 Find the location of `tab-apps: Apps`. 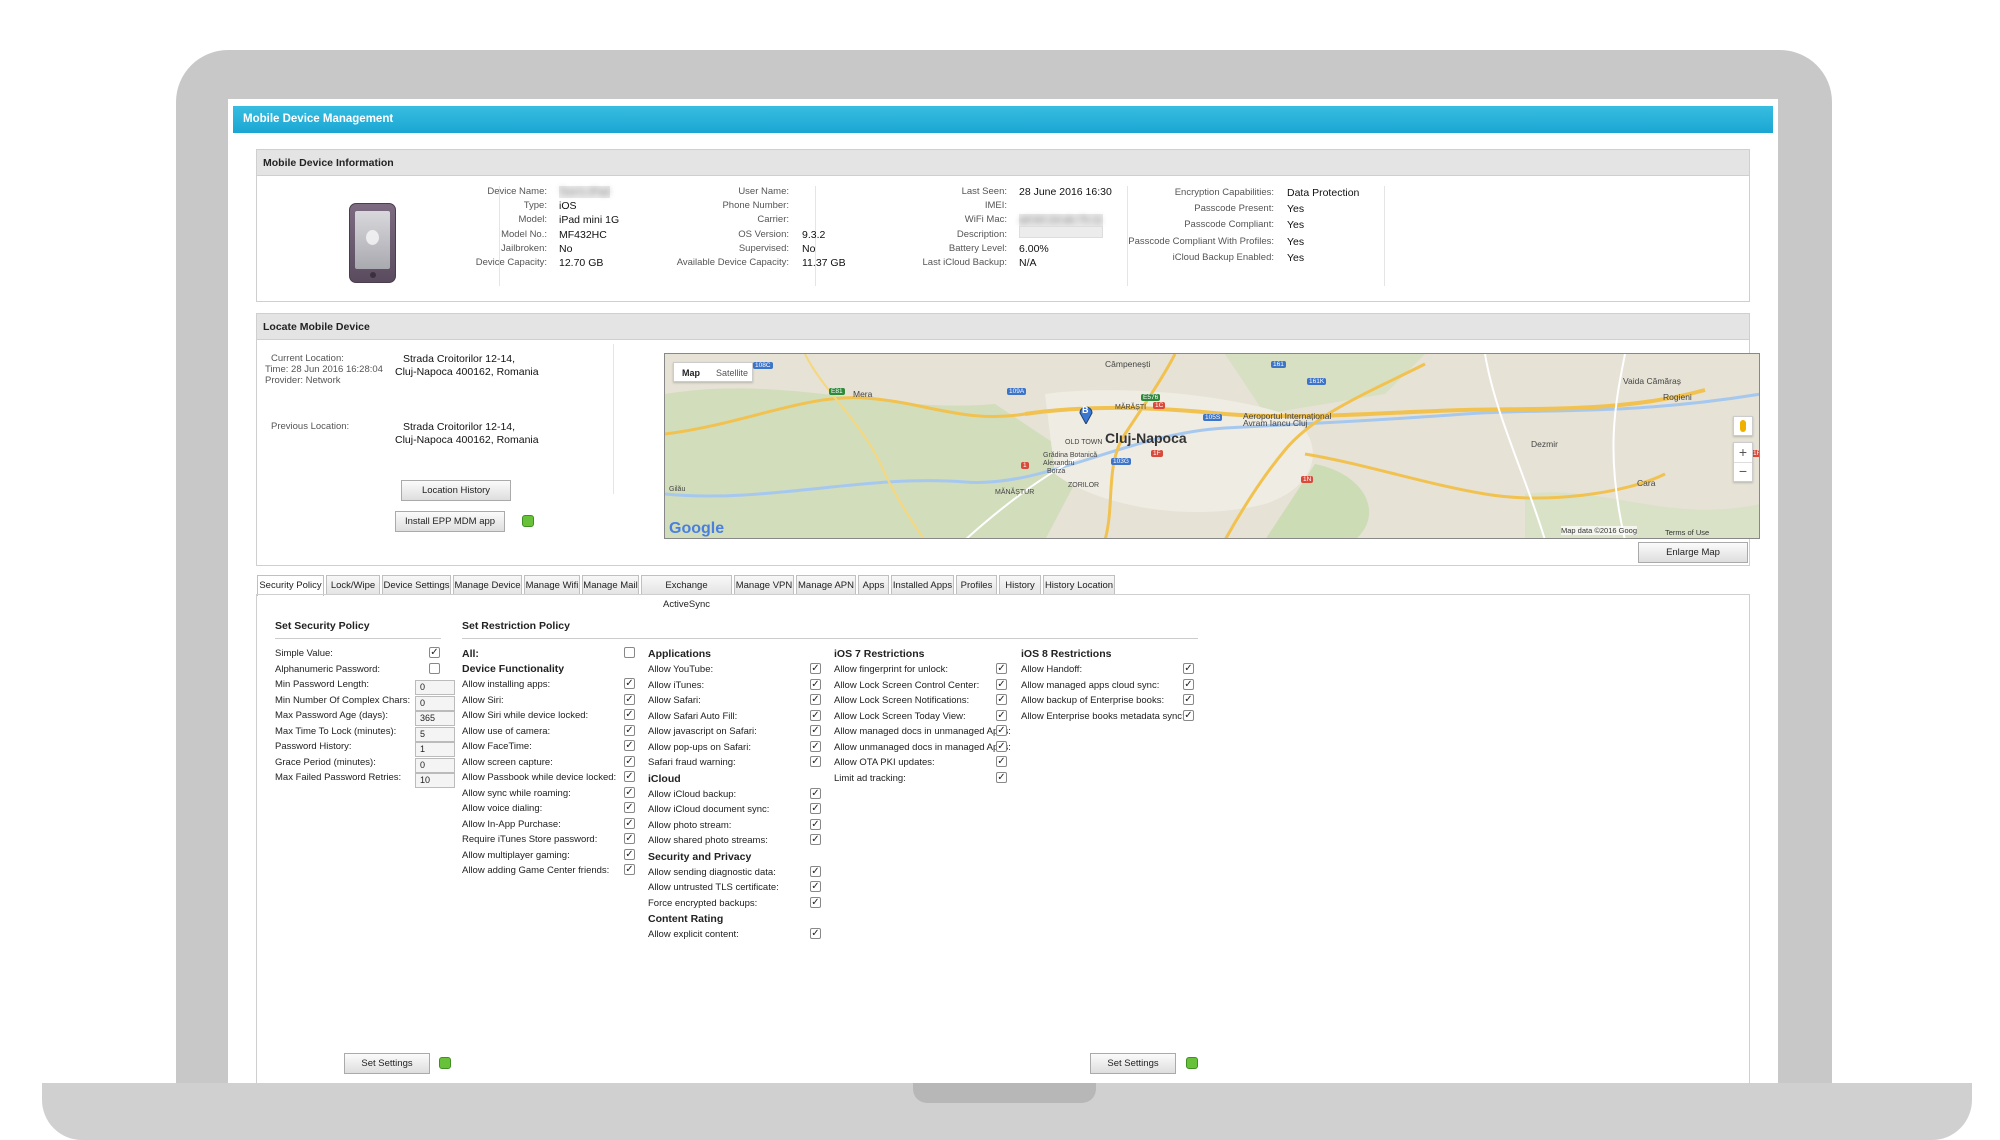

tab-apps: Apps is located at coordinates (873, 585).